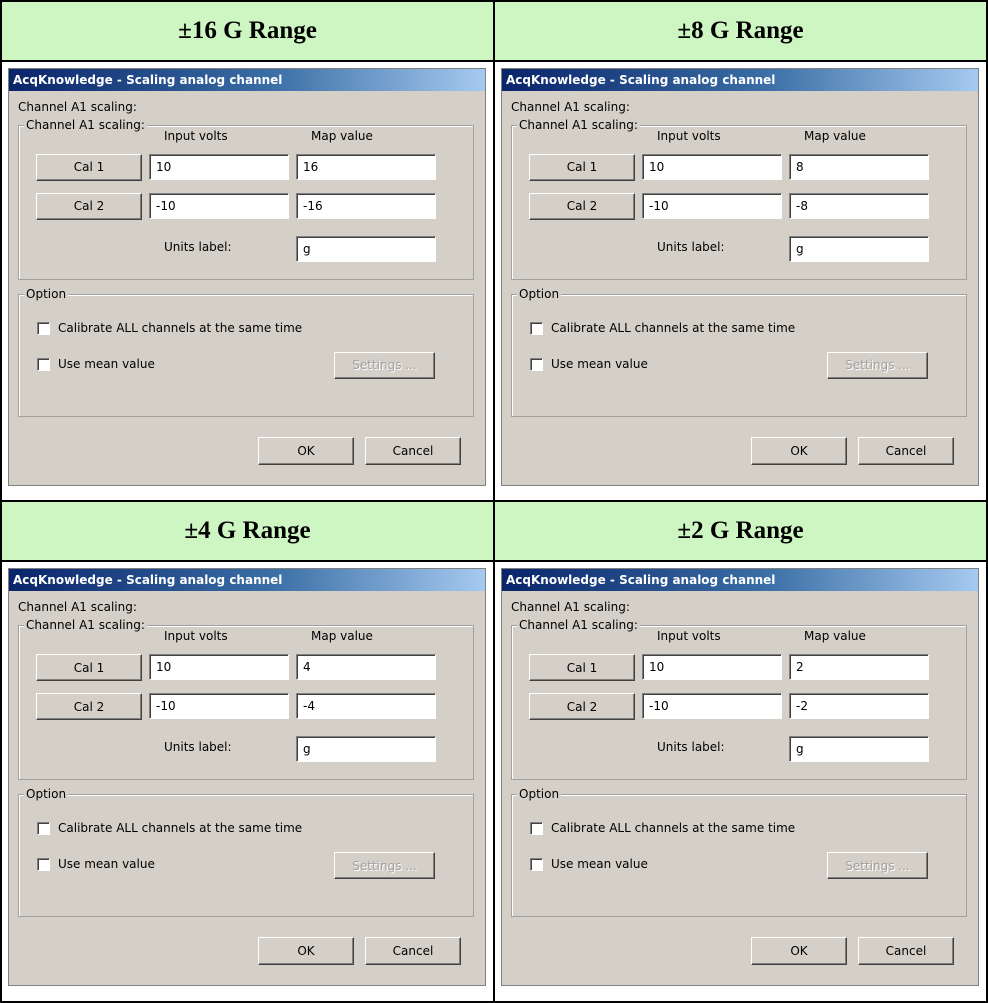  Describe the element at coordinates (247, 31) in the screenshot. I see `range-heading: ±16 G Range` at that location.